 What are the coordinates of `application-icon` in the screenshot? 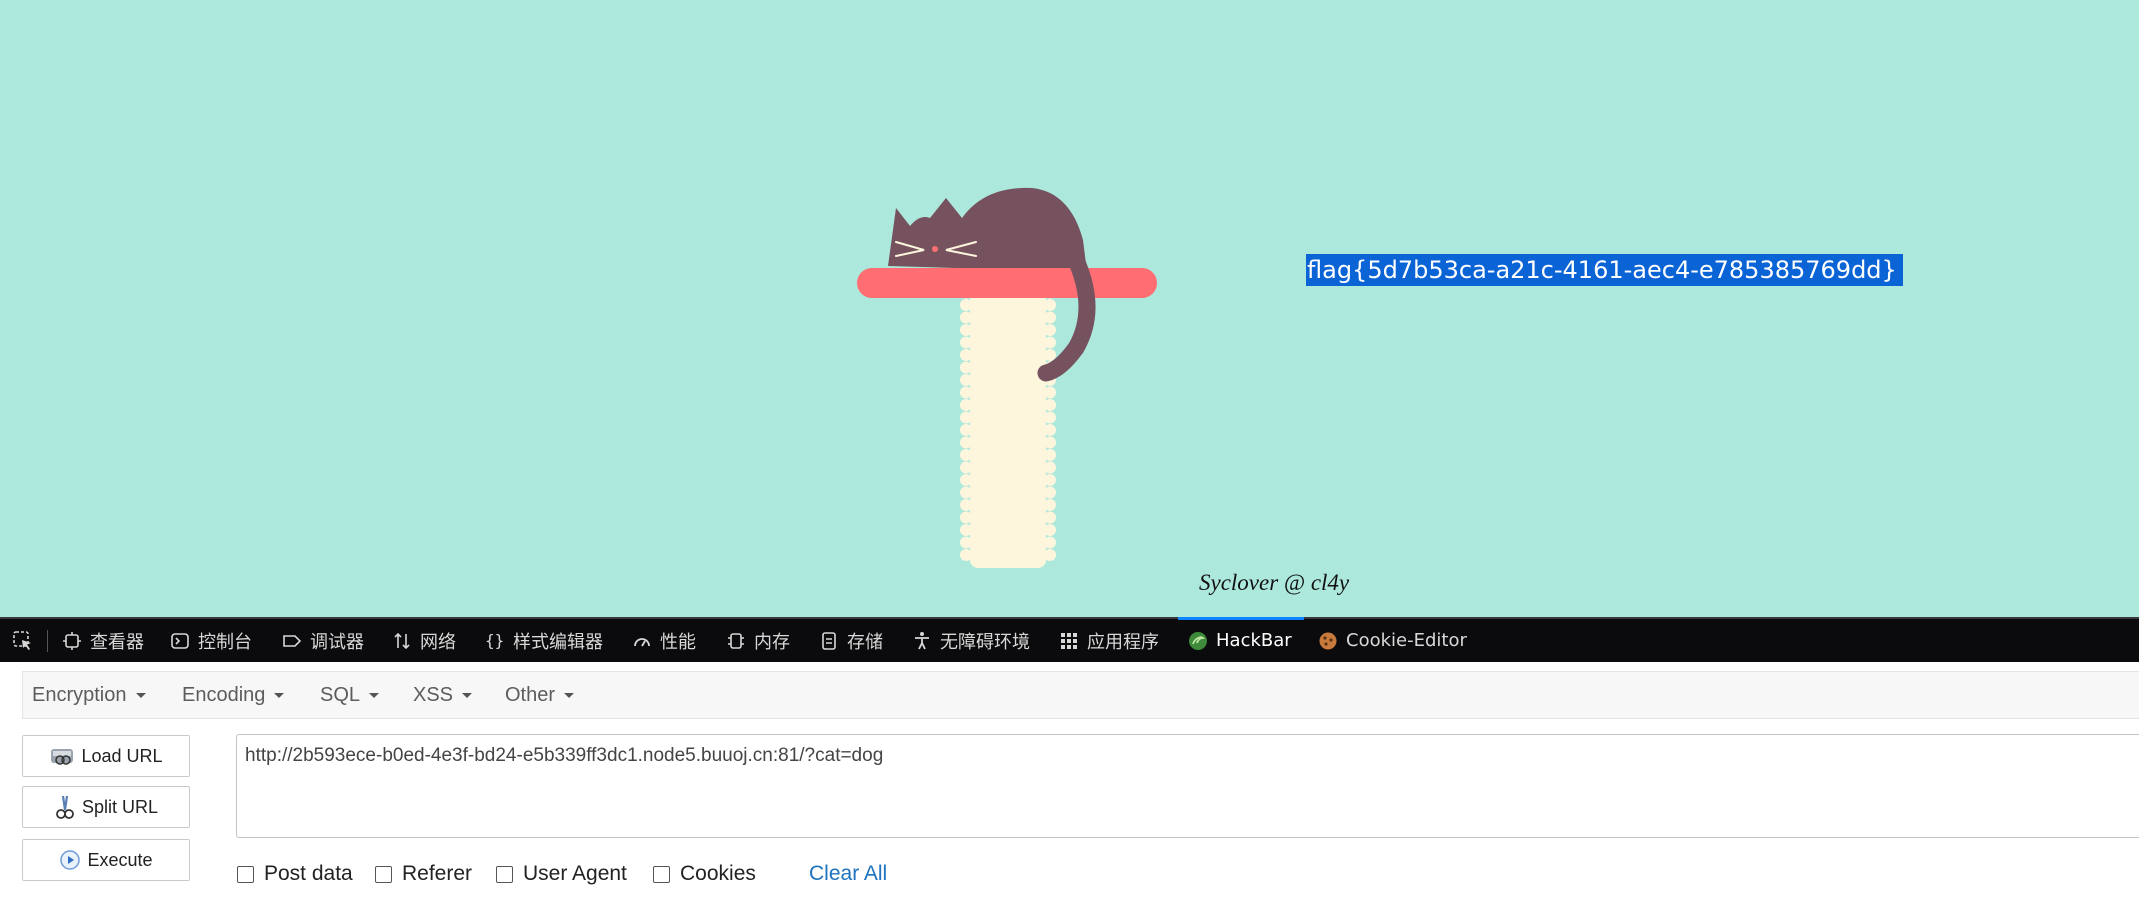 It's located at (1069, 640).